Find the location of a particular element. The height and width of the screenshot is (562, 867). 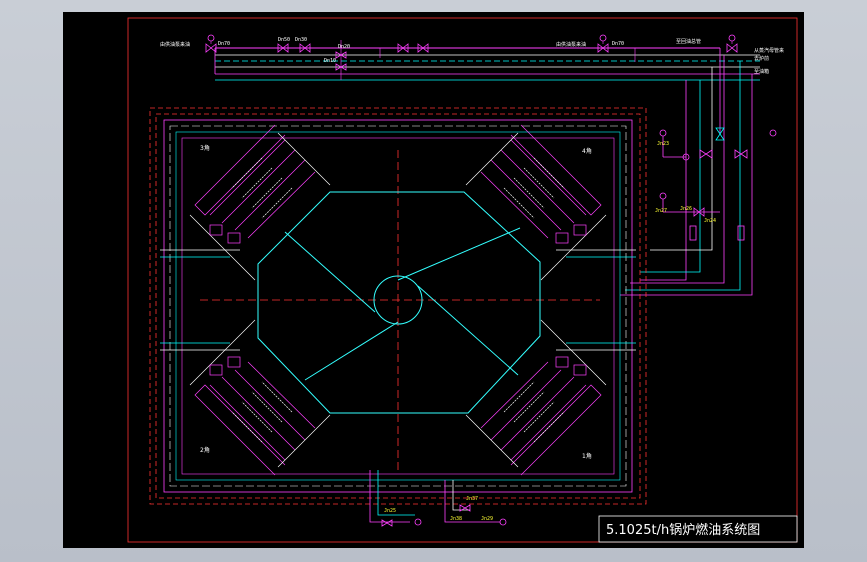

corner-label-4: 4角 is located at coordinates (587, 151).